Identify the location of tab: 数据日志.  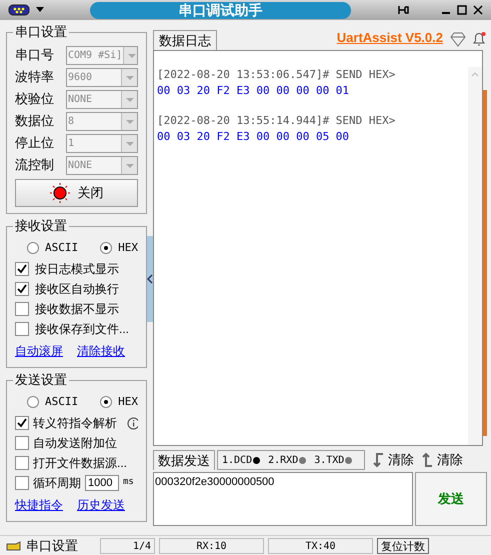
(185, 40).